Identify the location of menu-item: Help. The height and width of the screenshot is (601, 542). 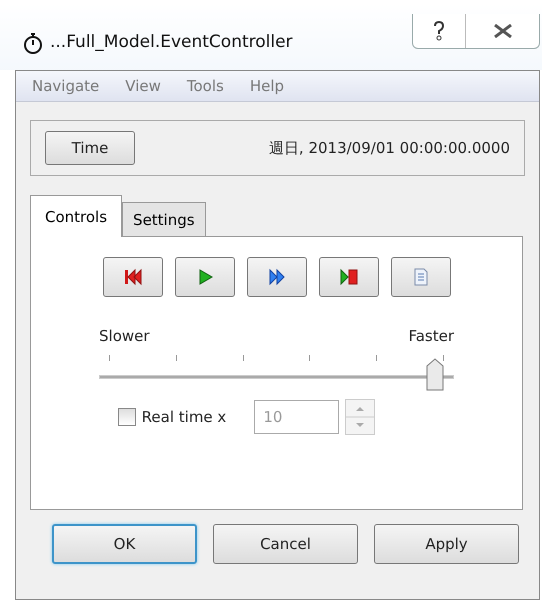
(267, 86).